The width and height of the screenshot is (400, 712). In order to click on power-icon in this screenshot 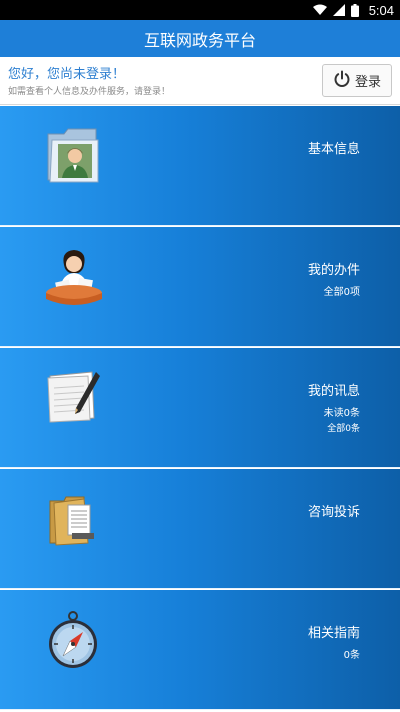, I will do `click(342, 81)`.